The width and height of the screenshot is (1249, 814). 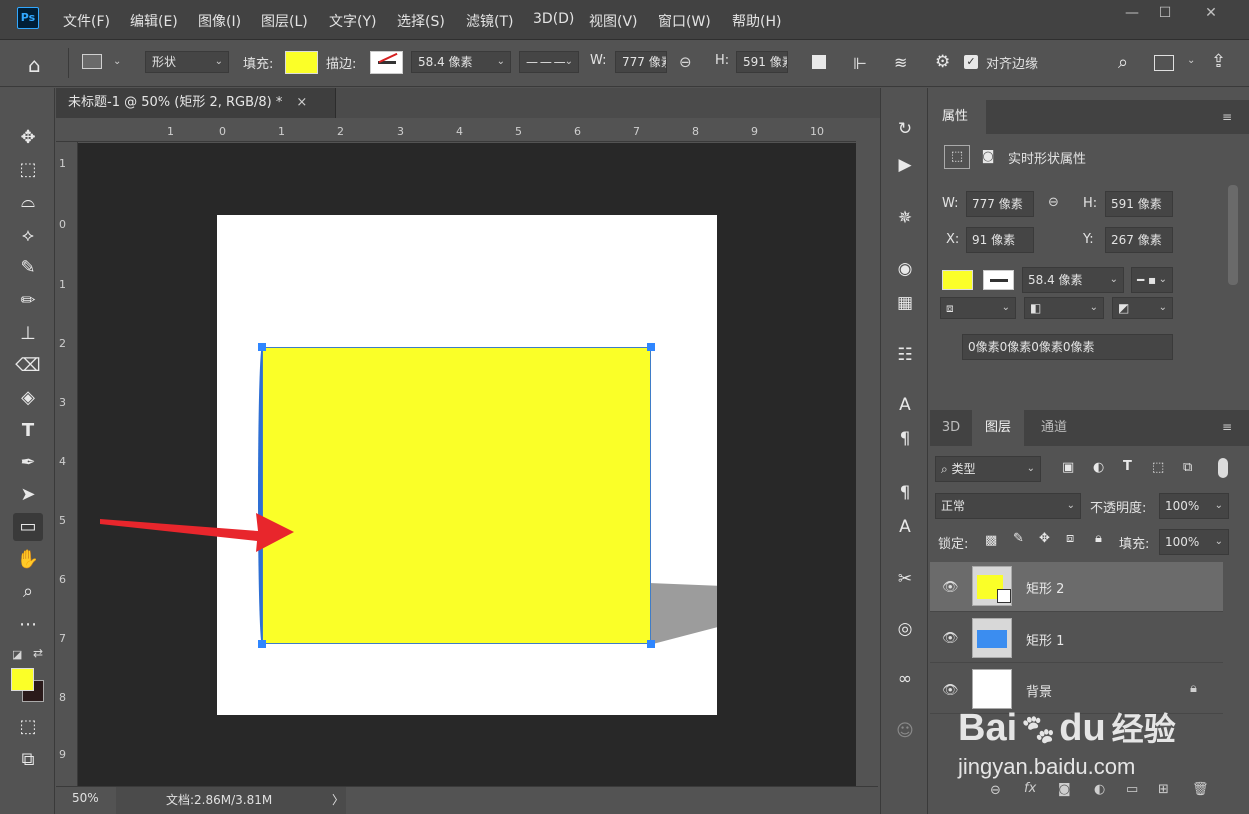 What do you see at coordinates (951, 428) in the screenshot?
I see `tab-3d: 3D` at bounding box center [951, 428].